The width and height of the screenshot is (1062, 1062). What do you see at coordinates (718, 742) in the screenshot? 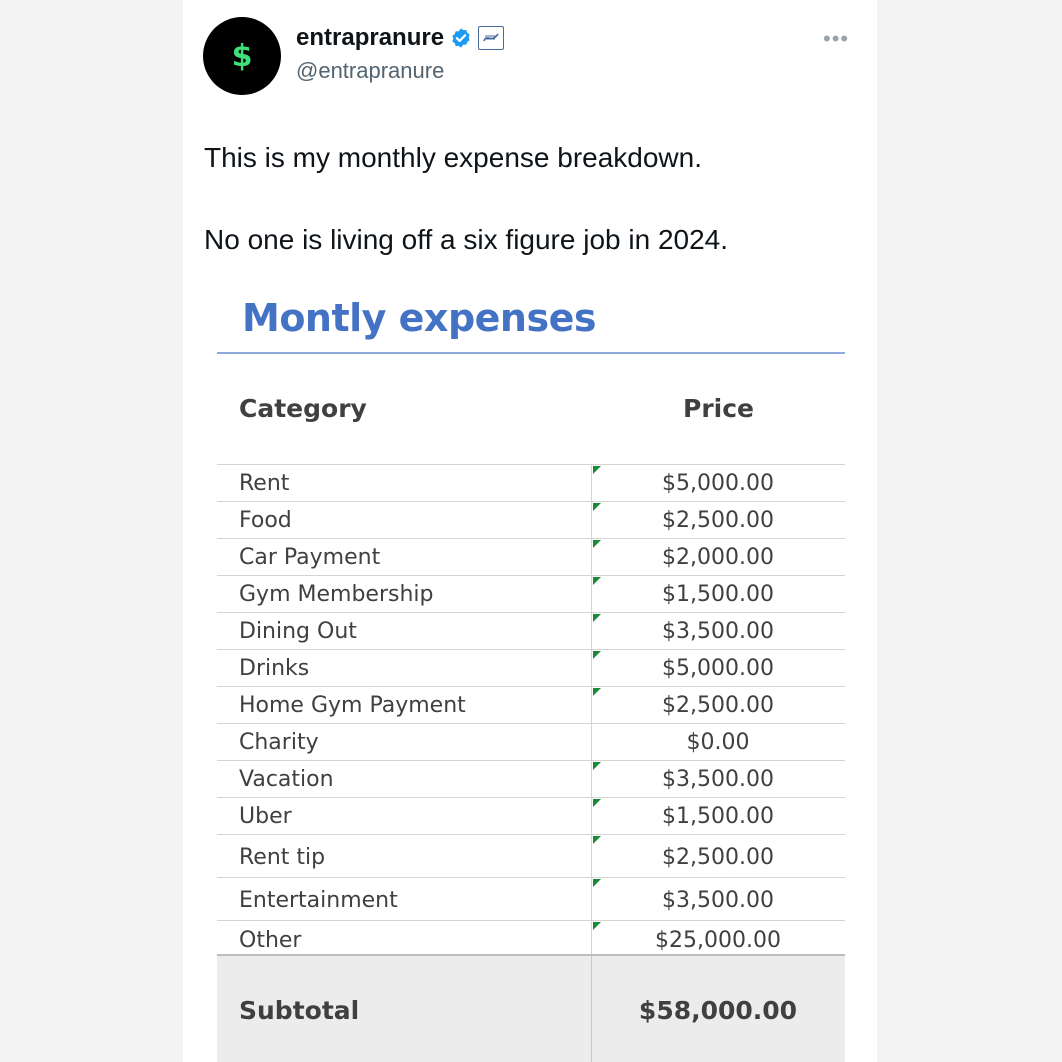
I see `price-cell: $0.00` at bounding box center [718, 742].